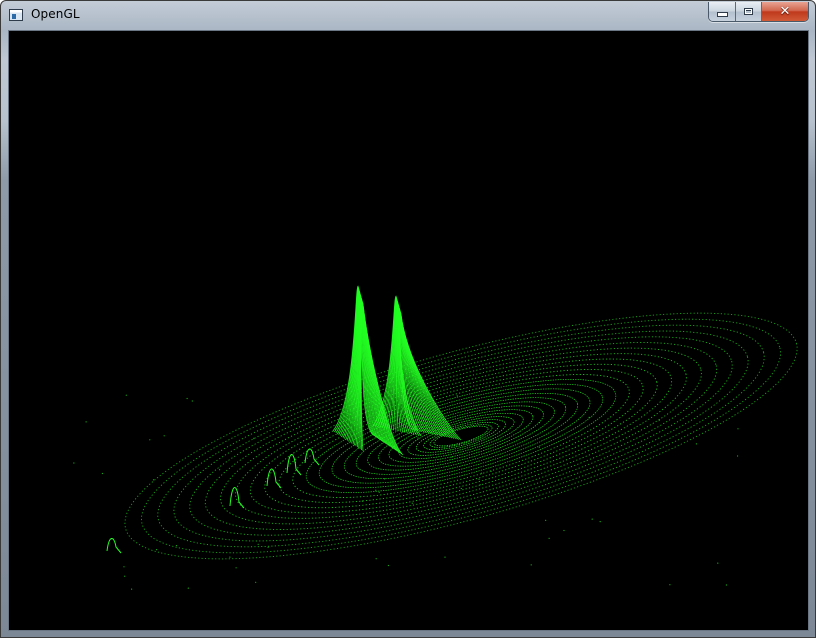 This screenshot has height=638, width=816. I want to click on close-button: ✕, so click(785, 11).